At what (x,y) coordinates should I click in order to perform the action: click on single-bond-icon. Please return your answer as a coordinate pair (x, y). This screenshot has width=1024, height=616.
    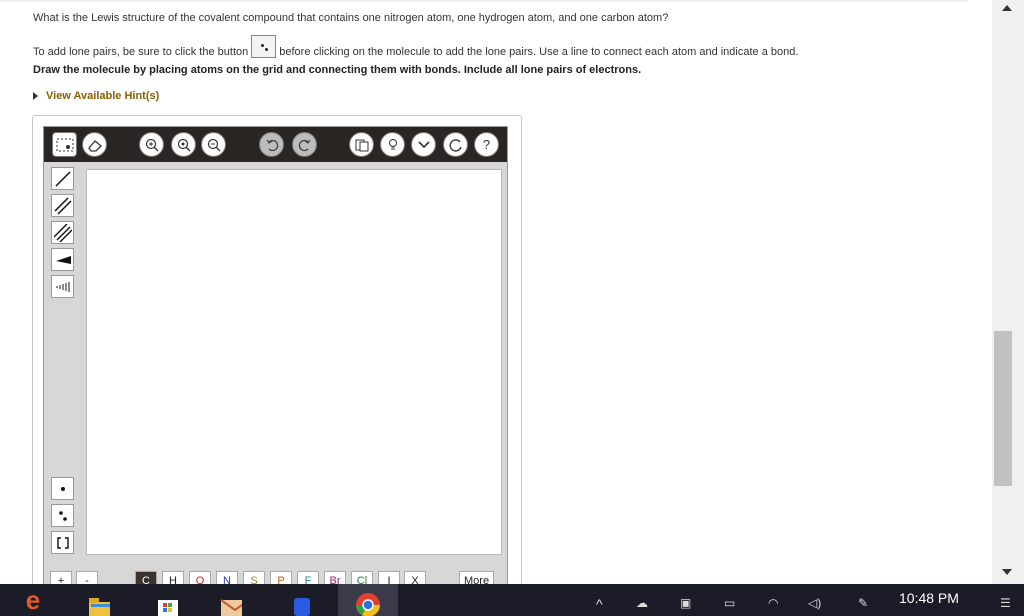
    Looking at the image, I should click on (62, 178).